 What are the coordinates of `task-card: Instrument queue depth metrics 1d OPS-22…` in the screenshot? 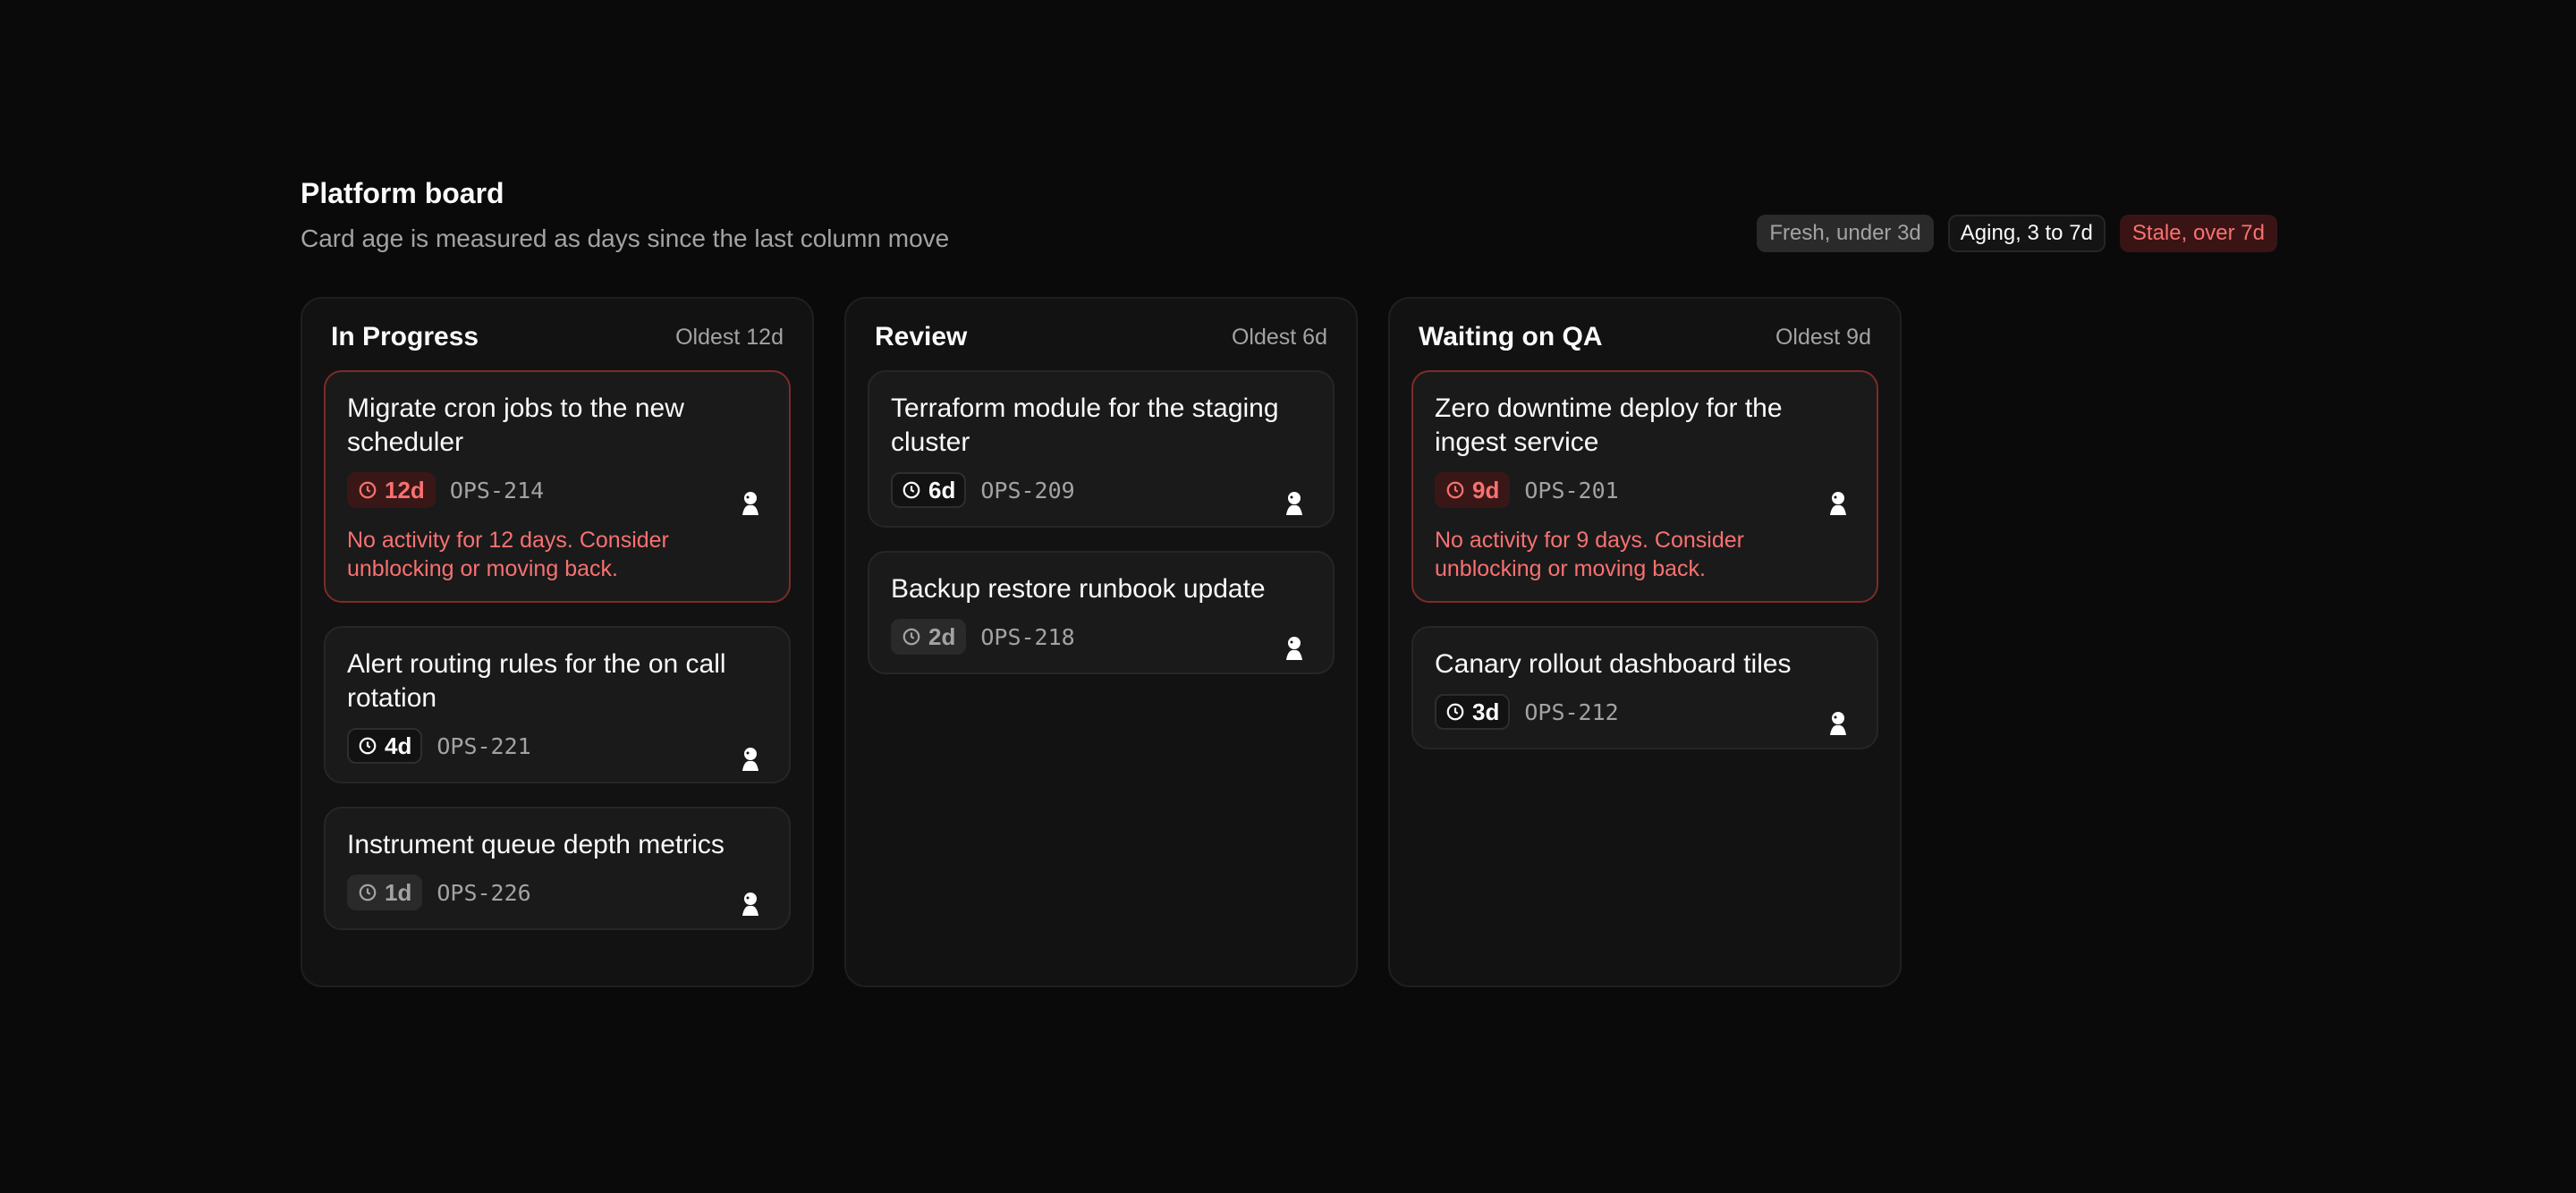 It's located at (557, 869).